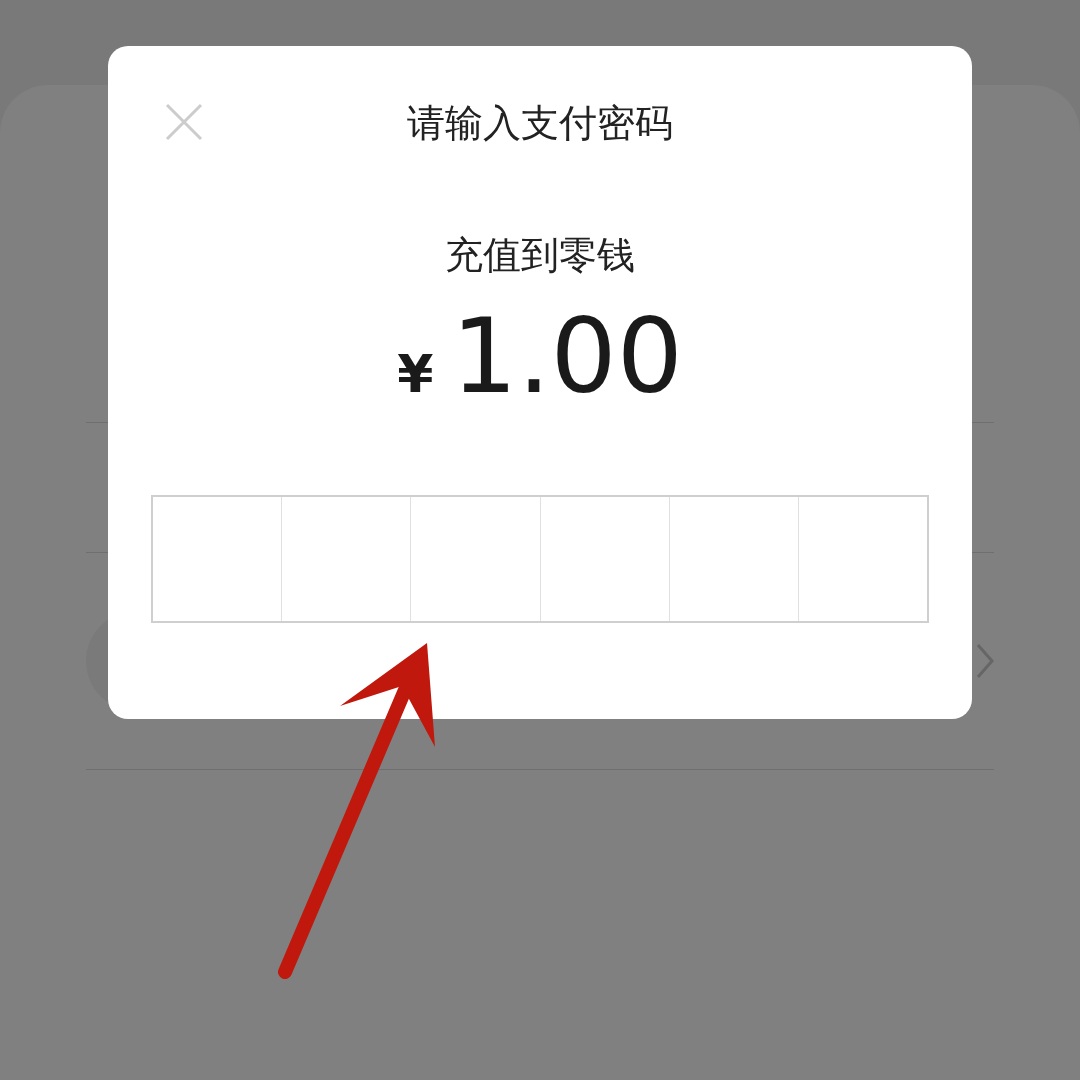 The height and width of the screenshot is (1080, 1080). Describe the element at coordinates (540, 255) in the screenshot. I see `payment-purpose: 充值到零钱` at that location.